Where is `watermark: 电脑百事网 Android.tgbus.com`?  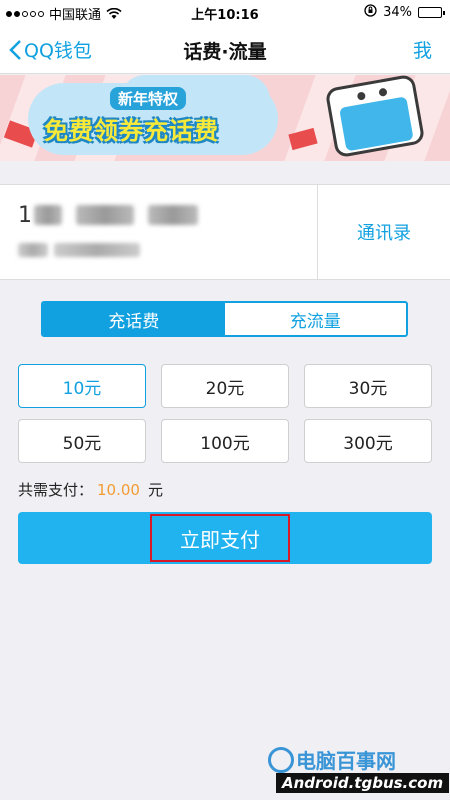 watermark: 电脑百事网 Android.tgbus.com is located at coordinates (359, 771).